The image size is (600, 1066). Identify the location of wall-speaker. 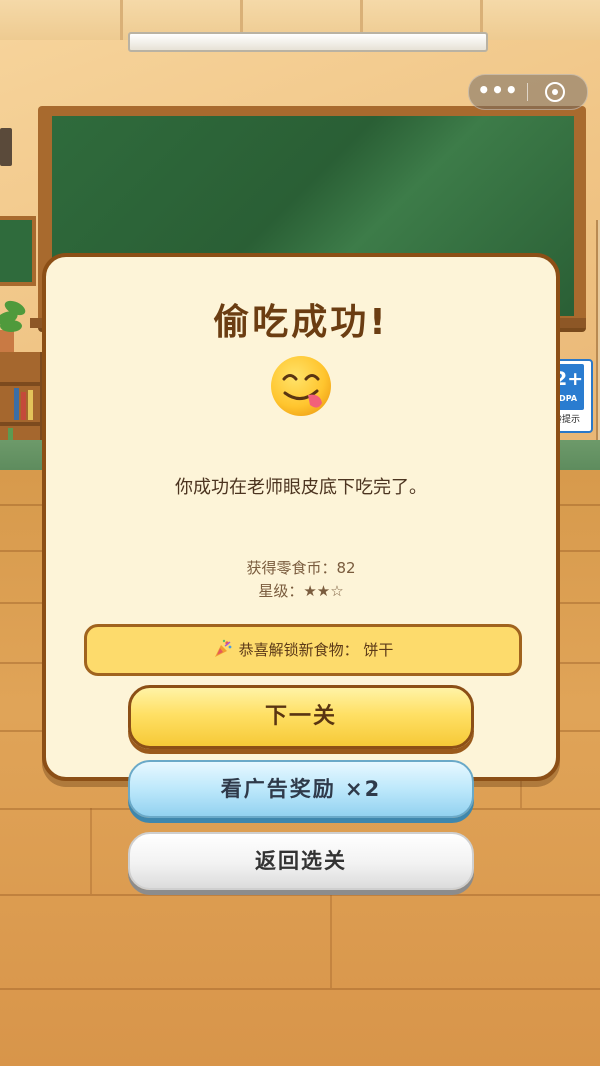
(6, 147).